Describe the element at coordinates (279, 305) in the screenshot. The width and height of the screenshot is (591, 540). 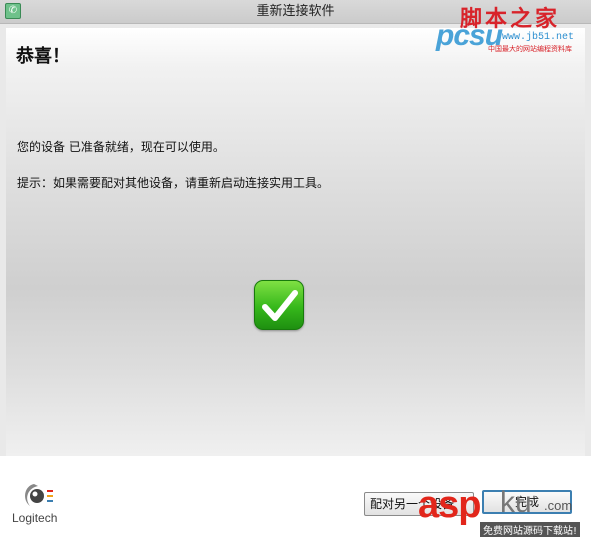
I see `checkmark-icon` at that location.